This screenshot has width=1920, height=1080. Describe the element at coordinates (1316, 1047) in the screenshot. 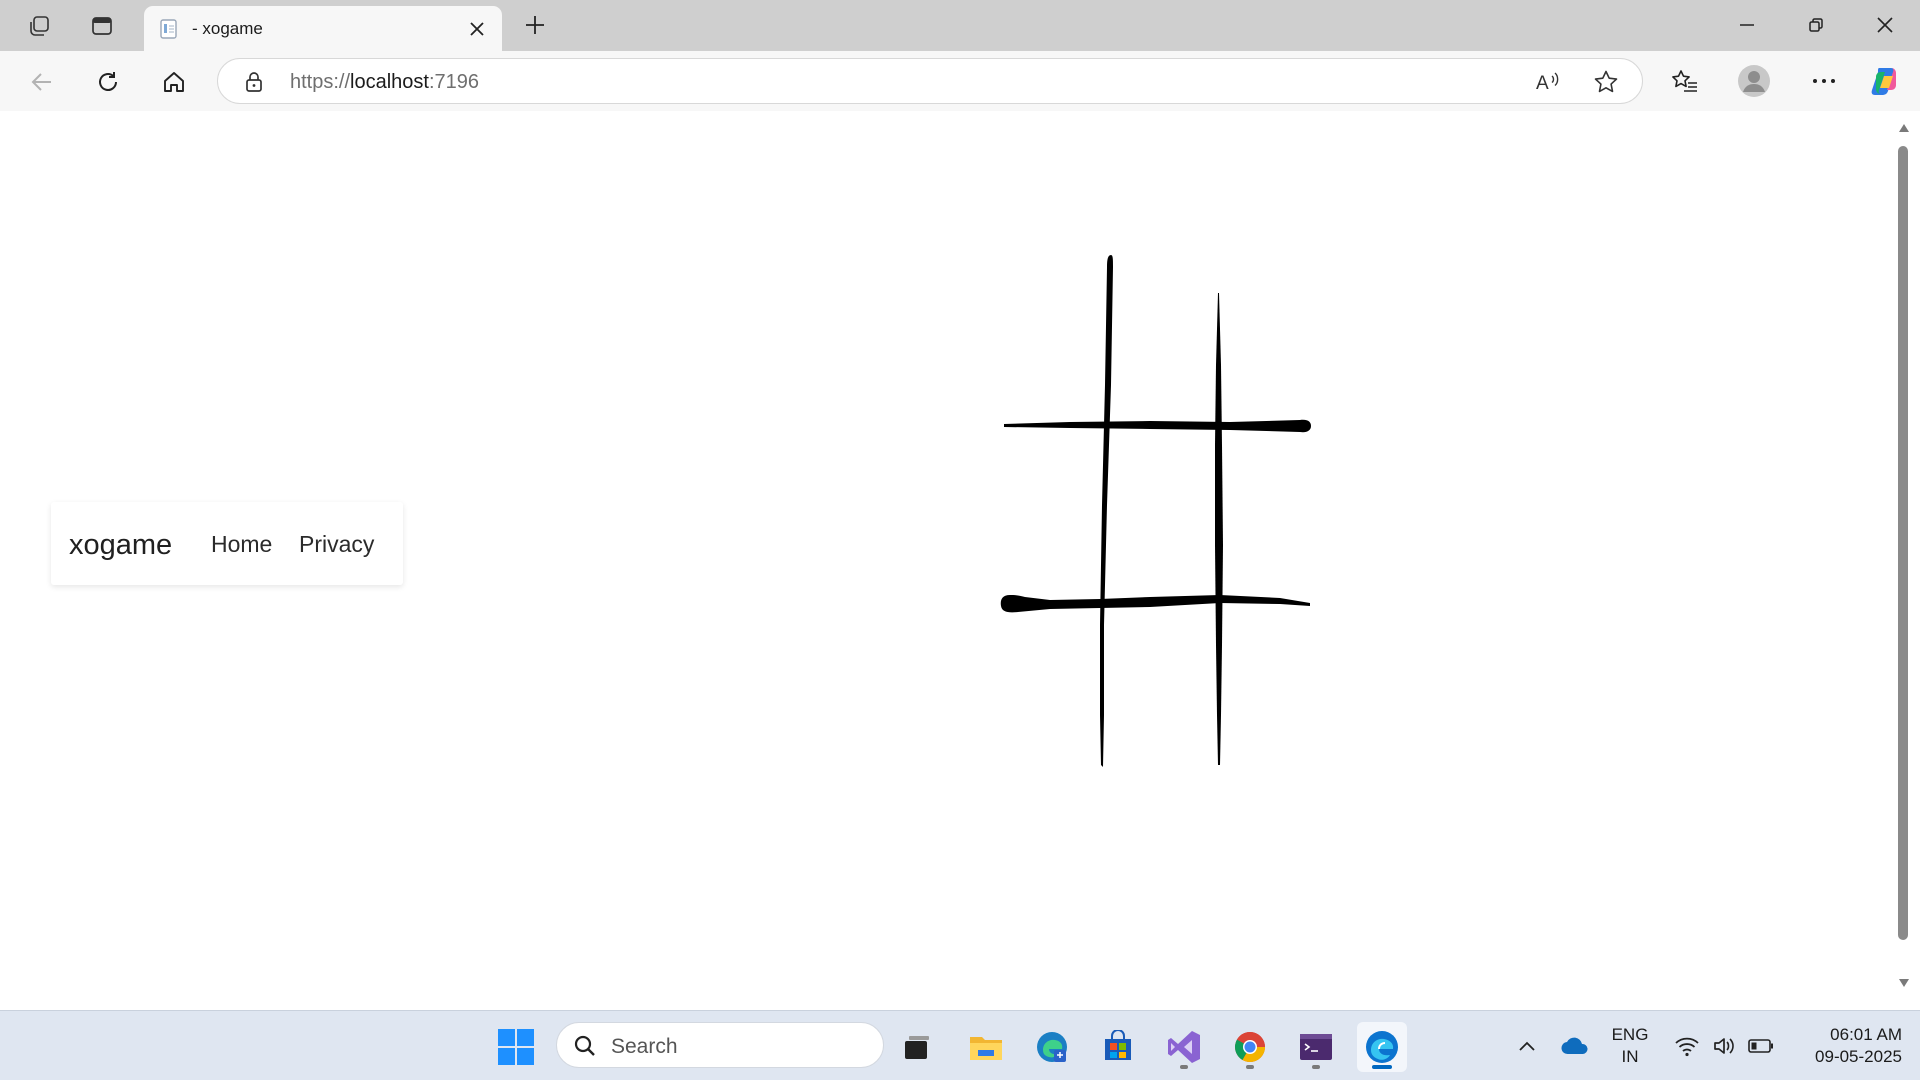

I see `terminal-icon` at that location.